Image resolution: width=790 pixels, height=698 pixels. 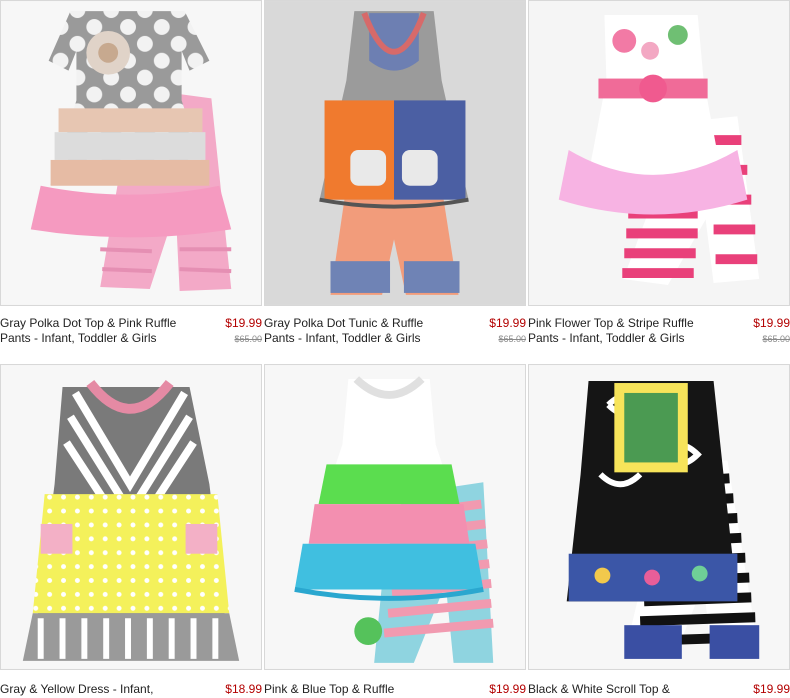 I want to click on pink-flower-outfit-illustration, so click(x=659, y=153).